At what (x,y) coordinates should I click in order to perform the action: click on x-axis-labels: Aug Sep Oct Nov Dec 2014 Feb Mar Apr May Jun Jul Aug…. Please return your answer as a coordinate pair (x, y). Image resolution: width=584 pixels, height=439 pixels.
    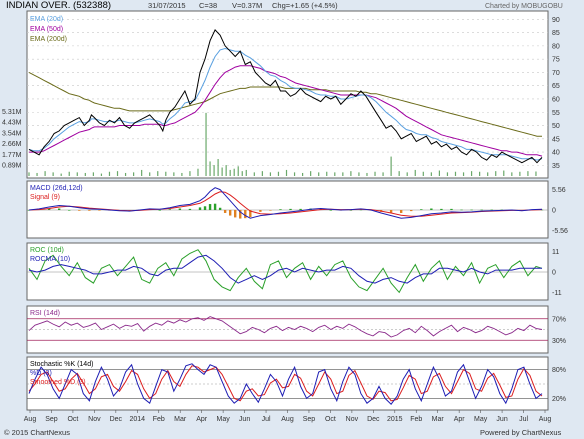
    Looking at the image, I should click on (288, 416).